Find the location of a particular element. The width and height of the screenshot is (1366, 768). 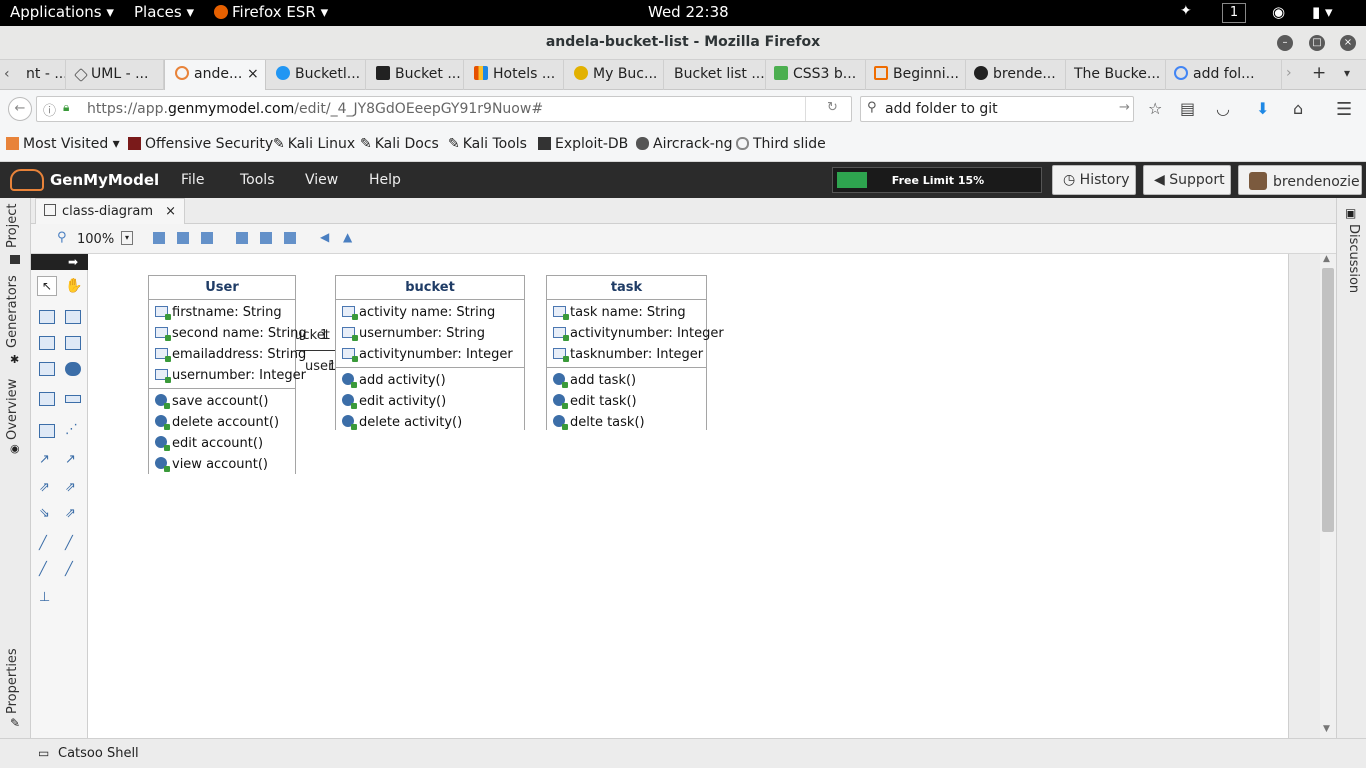

connector-tool-icon: ╱ is located at coordinates (43, 569).